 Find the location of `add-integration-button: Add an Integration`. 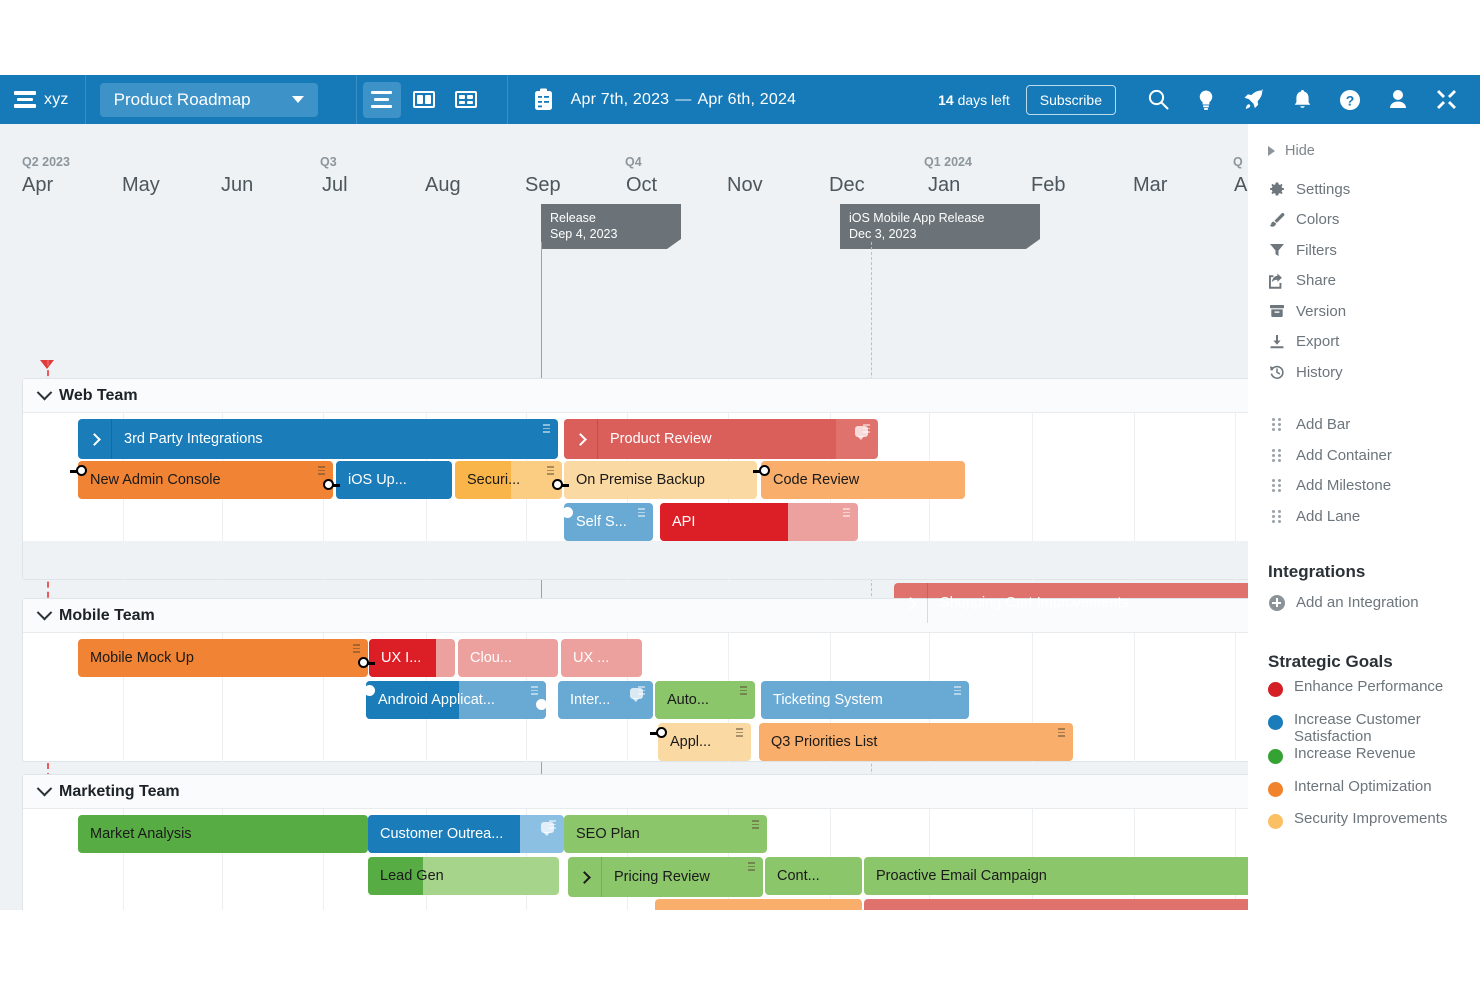

add-integration-button: Add an Integration is located at coordinates (1364, 603).